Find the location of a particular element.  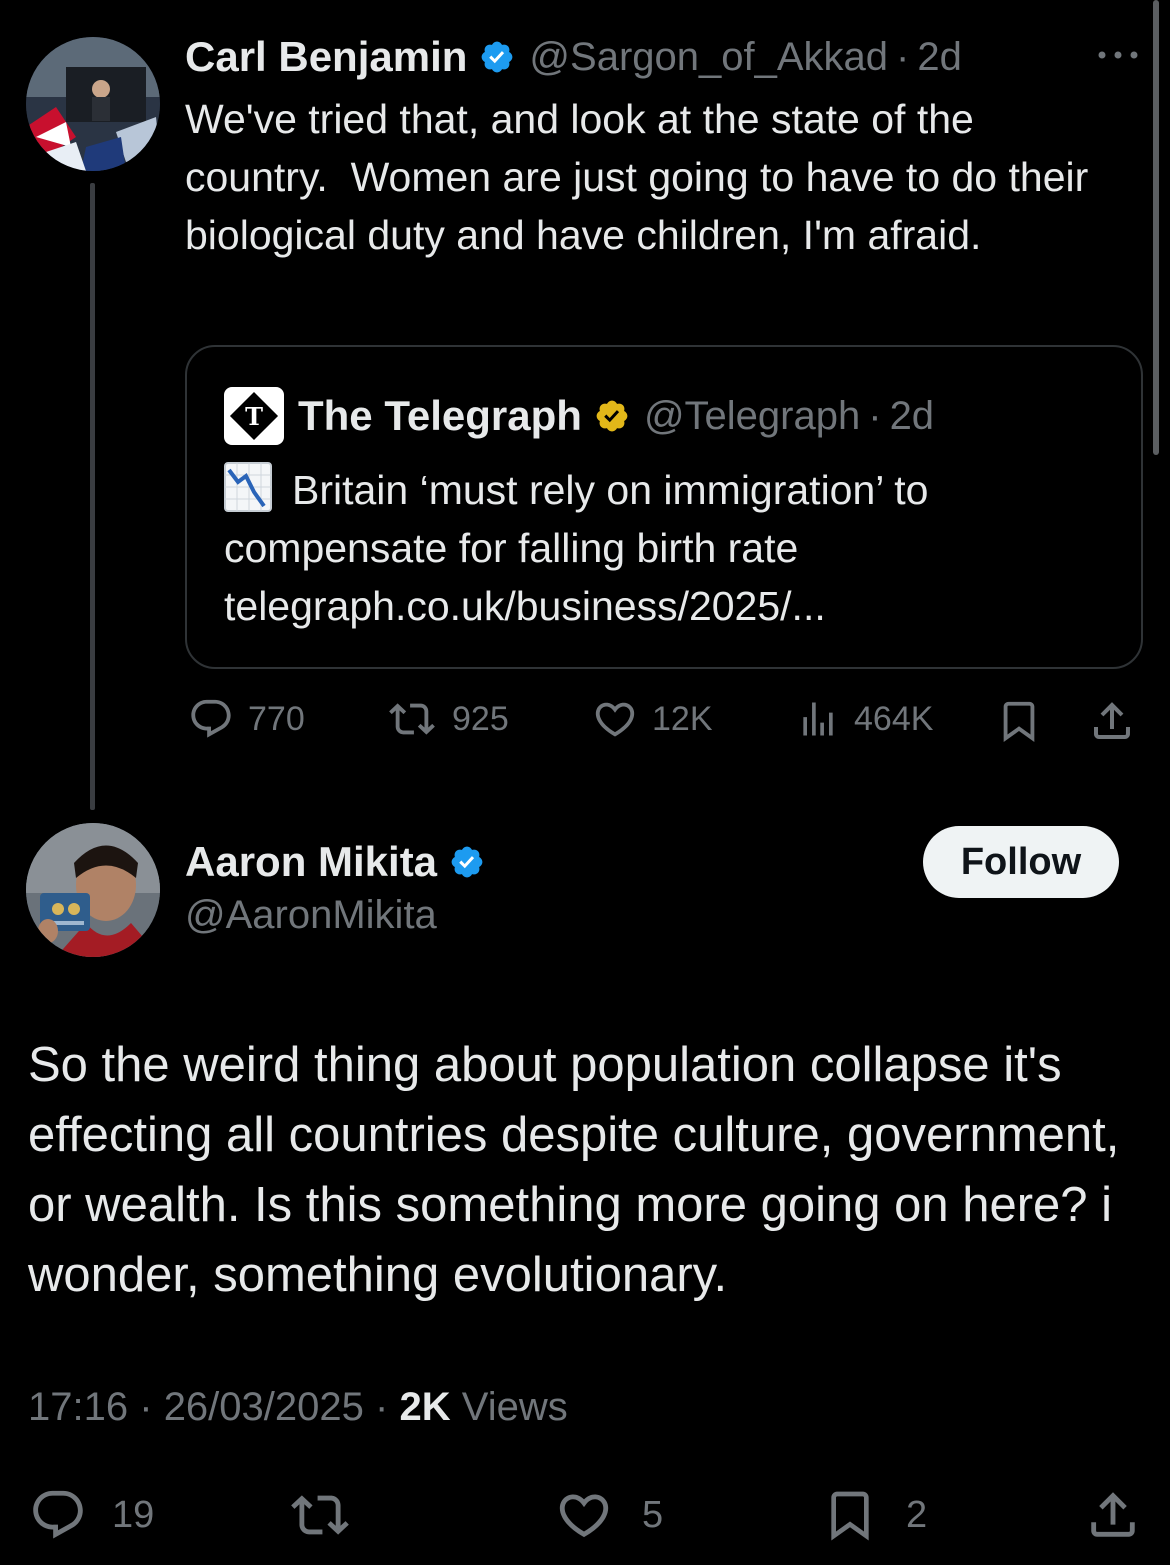

verified-gold-badge-icon is located at coordinates (612, 416).